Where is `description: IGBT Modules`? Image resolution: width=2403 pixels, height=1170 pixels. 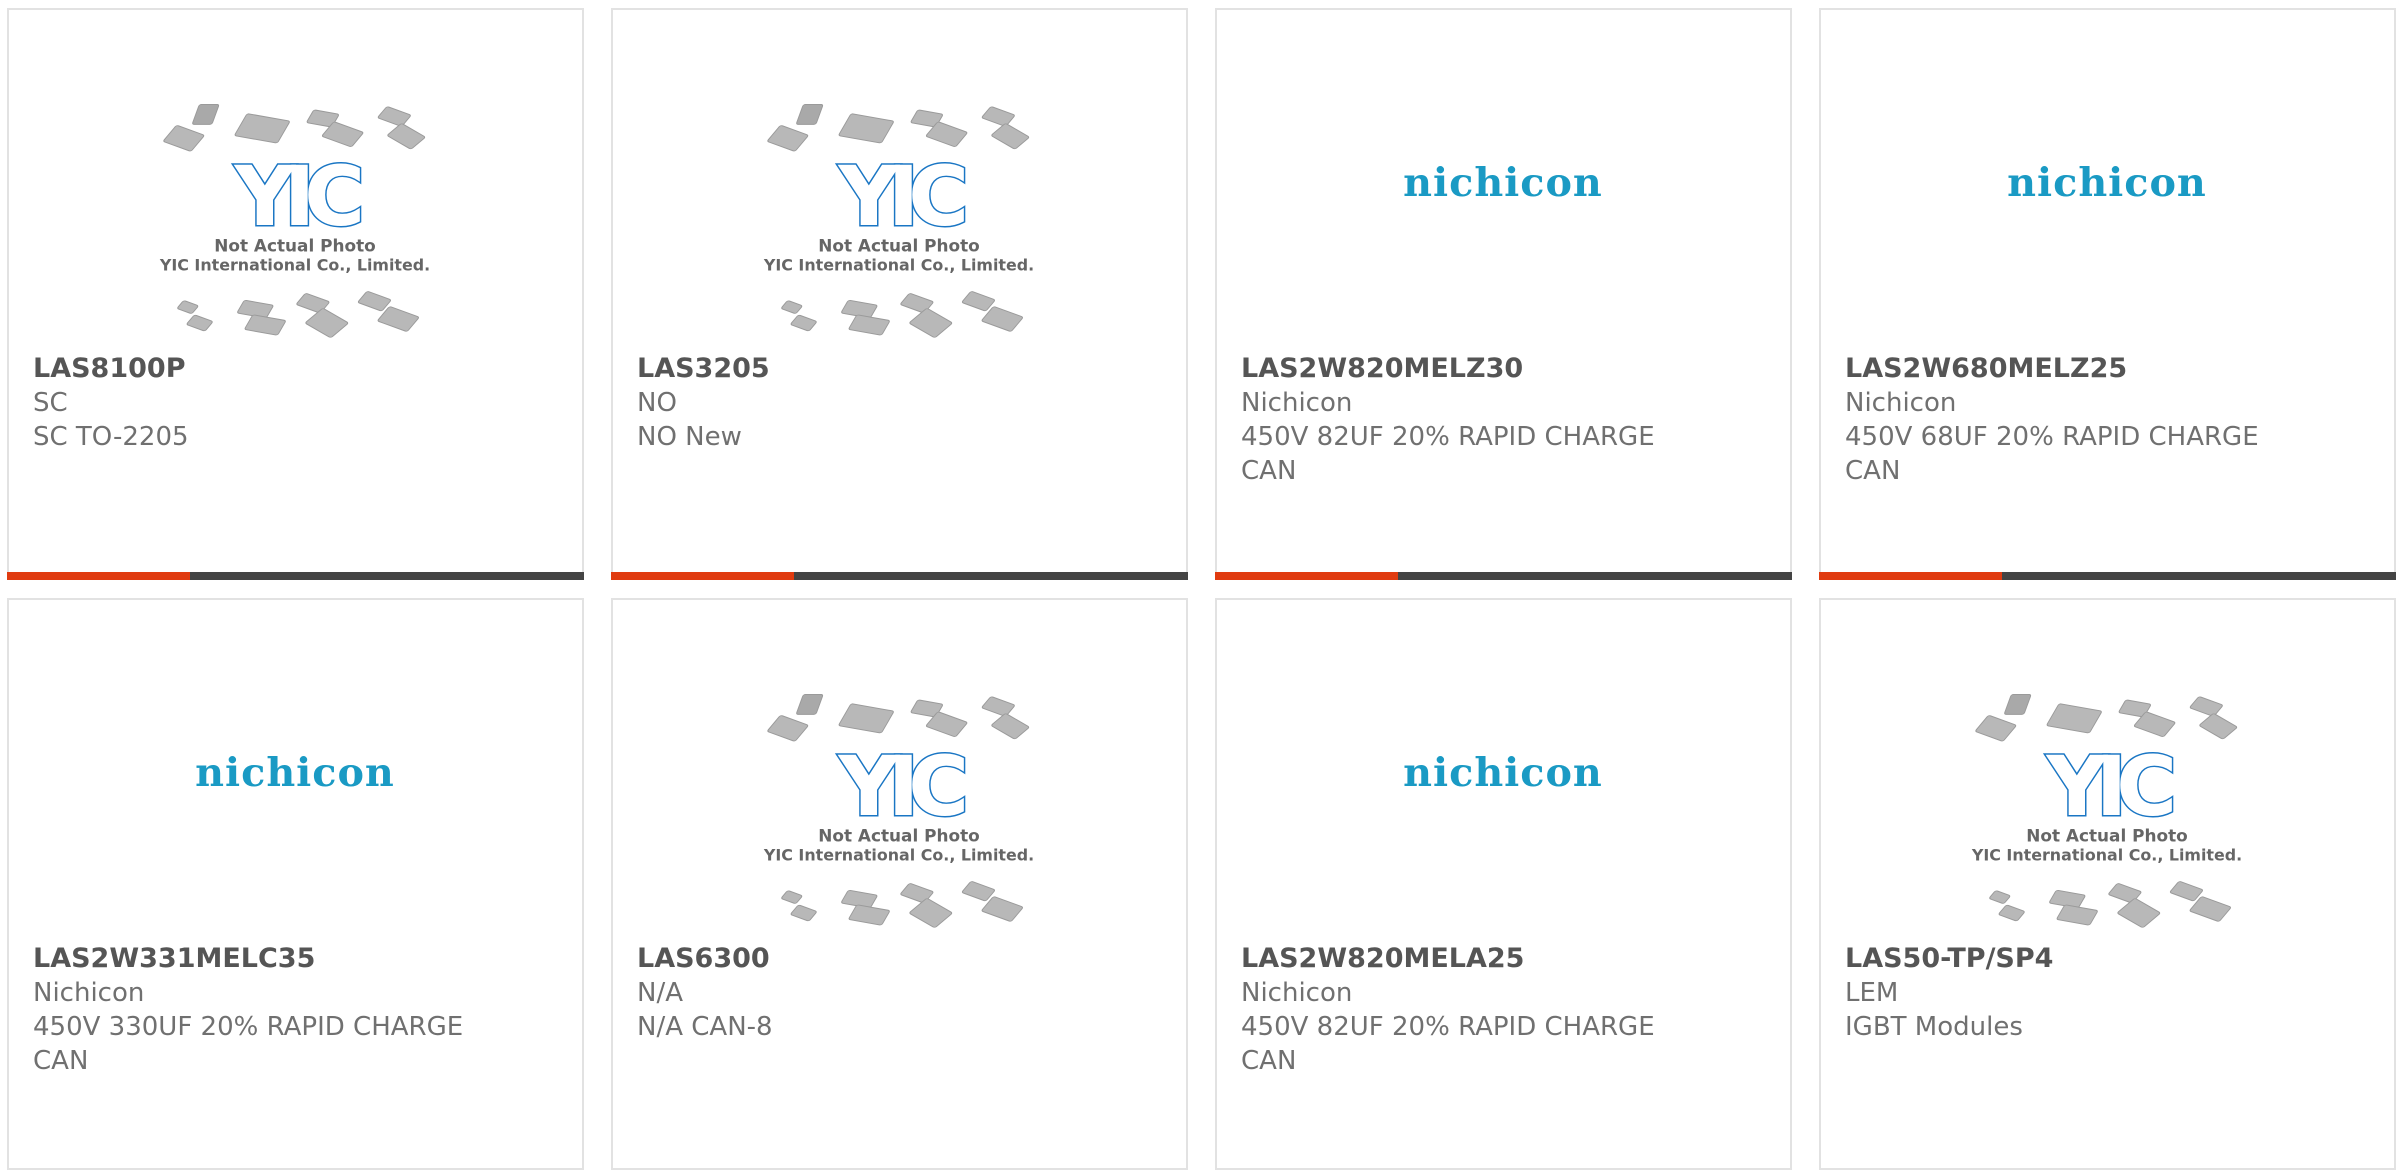
description: IGBT Modules is located at coordinates (1934, 1027).